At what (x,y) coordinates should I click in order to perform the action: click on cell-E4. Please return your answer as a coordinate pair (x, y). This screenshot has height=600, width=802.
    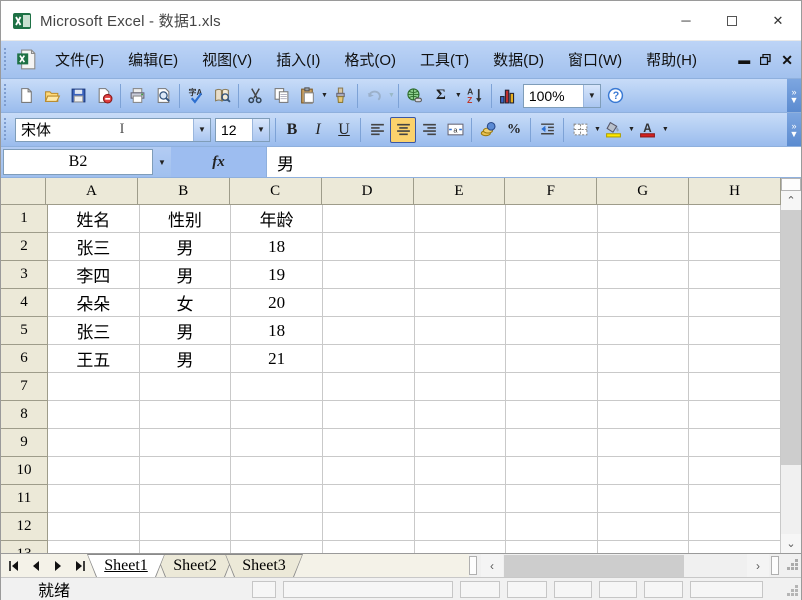
    Looking at the image, I should click on (460, 303).